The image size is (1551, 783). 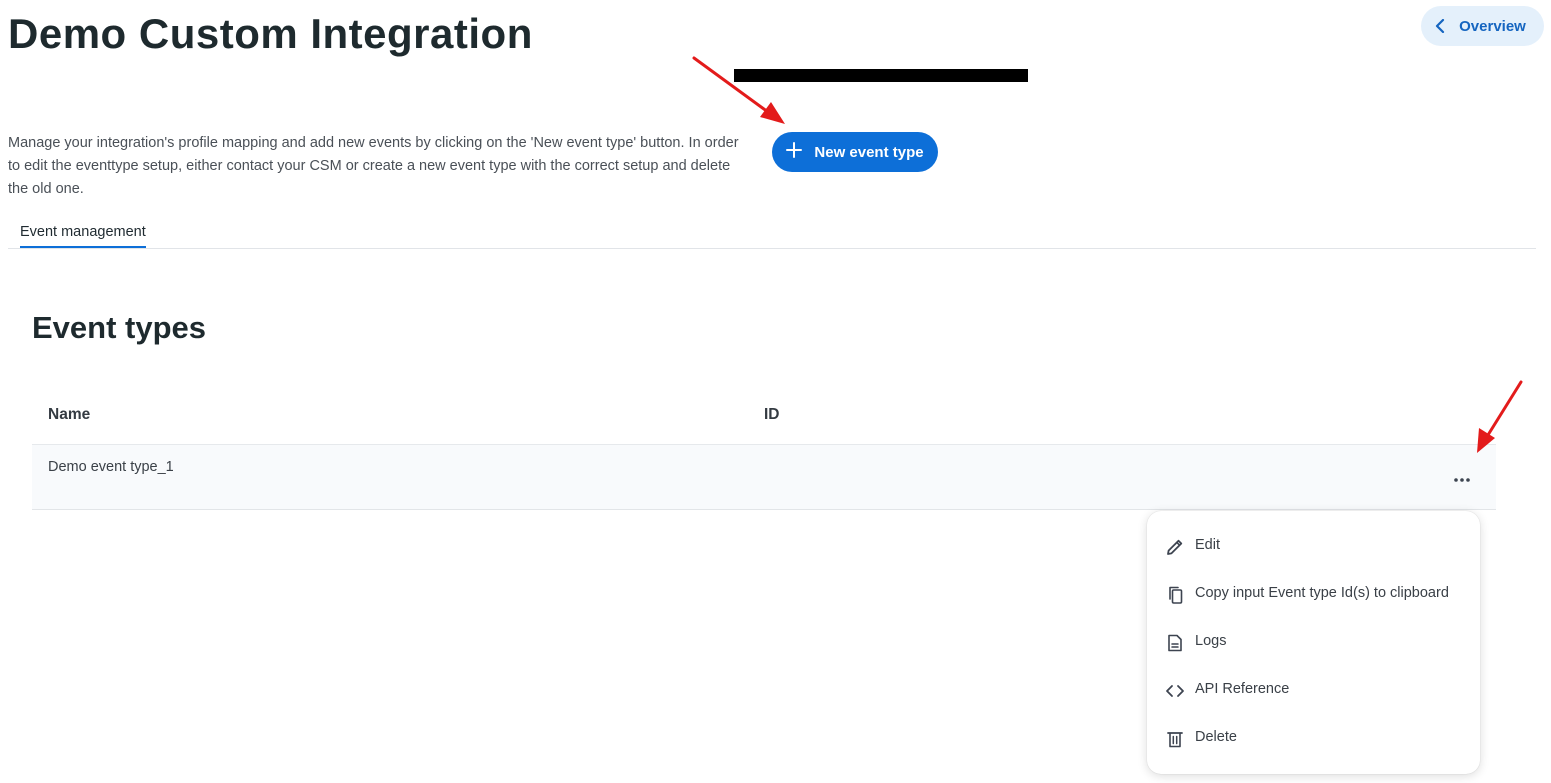 What do you see at coordinates (772, 414) in the screenshot?
I see `column-header-id: ID` at bounding box center [772, 414].